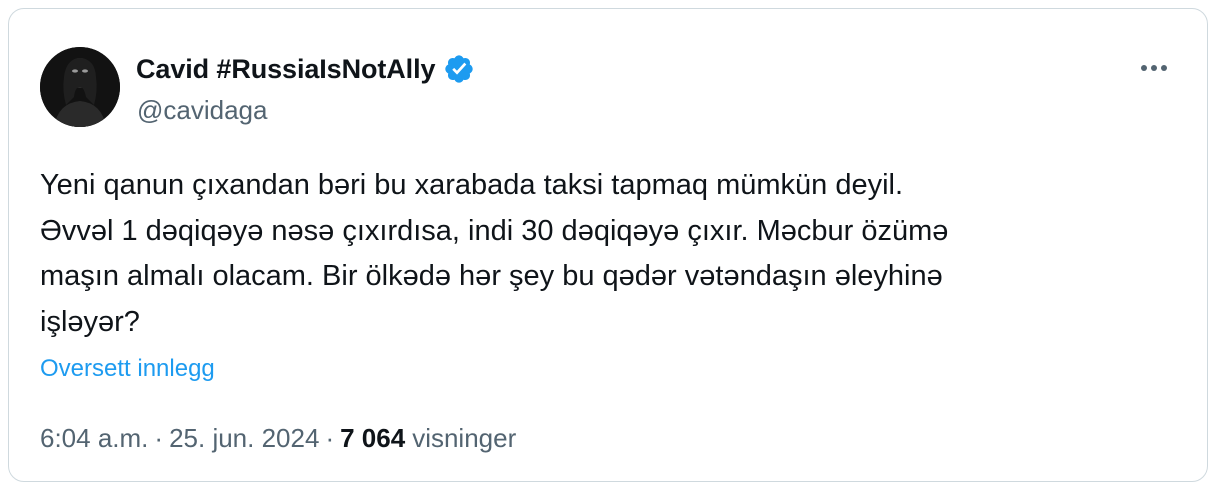  I want to click on more-options-icon, so click(1154, 68).